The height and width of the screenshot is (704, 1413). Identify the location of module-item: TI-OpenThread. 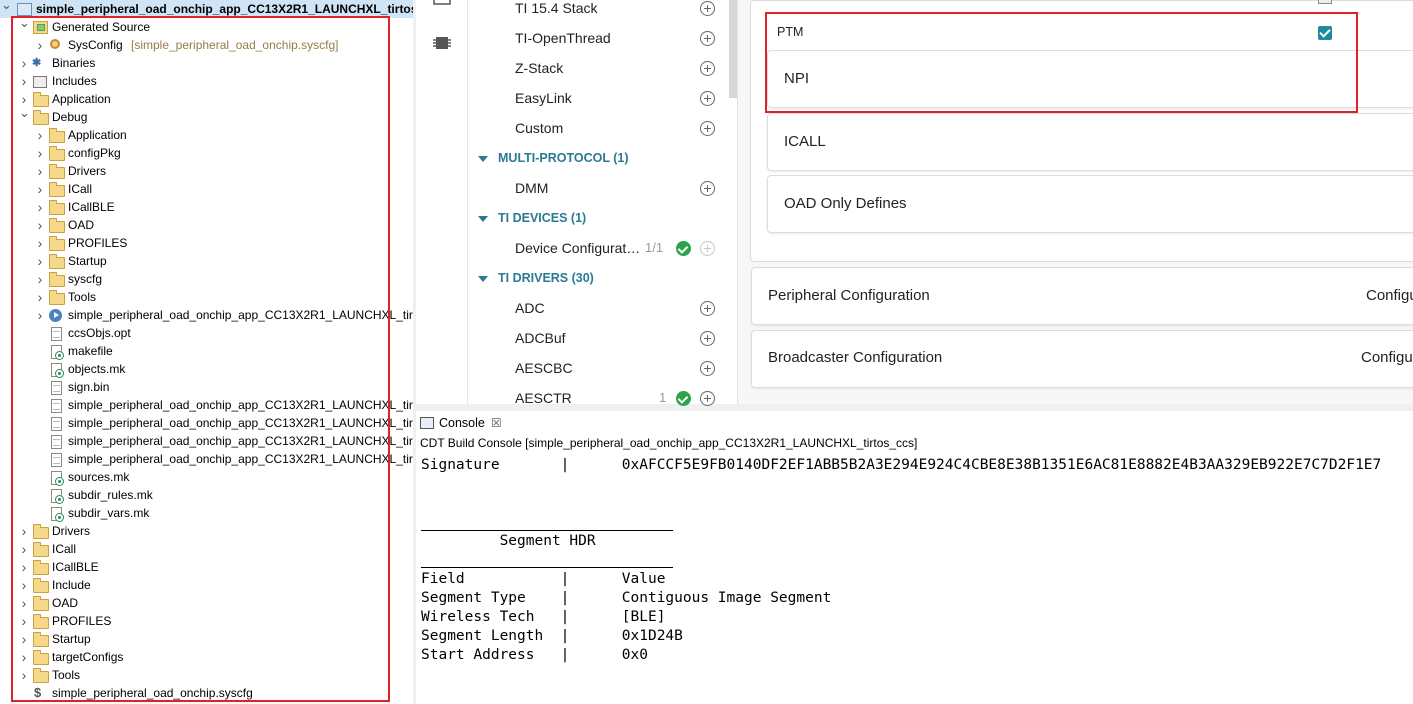
(563, 38).